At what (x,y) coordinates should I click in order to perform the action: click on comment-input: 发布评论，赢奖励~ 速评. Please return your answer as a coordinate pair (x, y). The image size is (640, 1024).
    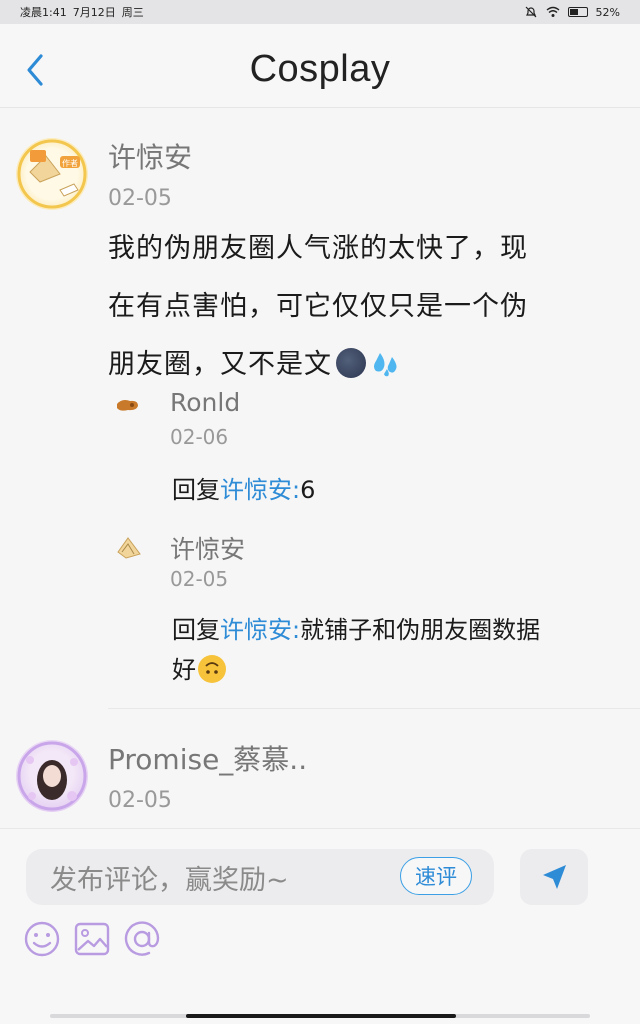
    Looking at the image, I should click on (260, 877).